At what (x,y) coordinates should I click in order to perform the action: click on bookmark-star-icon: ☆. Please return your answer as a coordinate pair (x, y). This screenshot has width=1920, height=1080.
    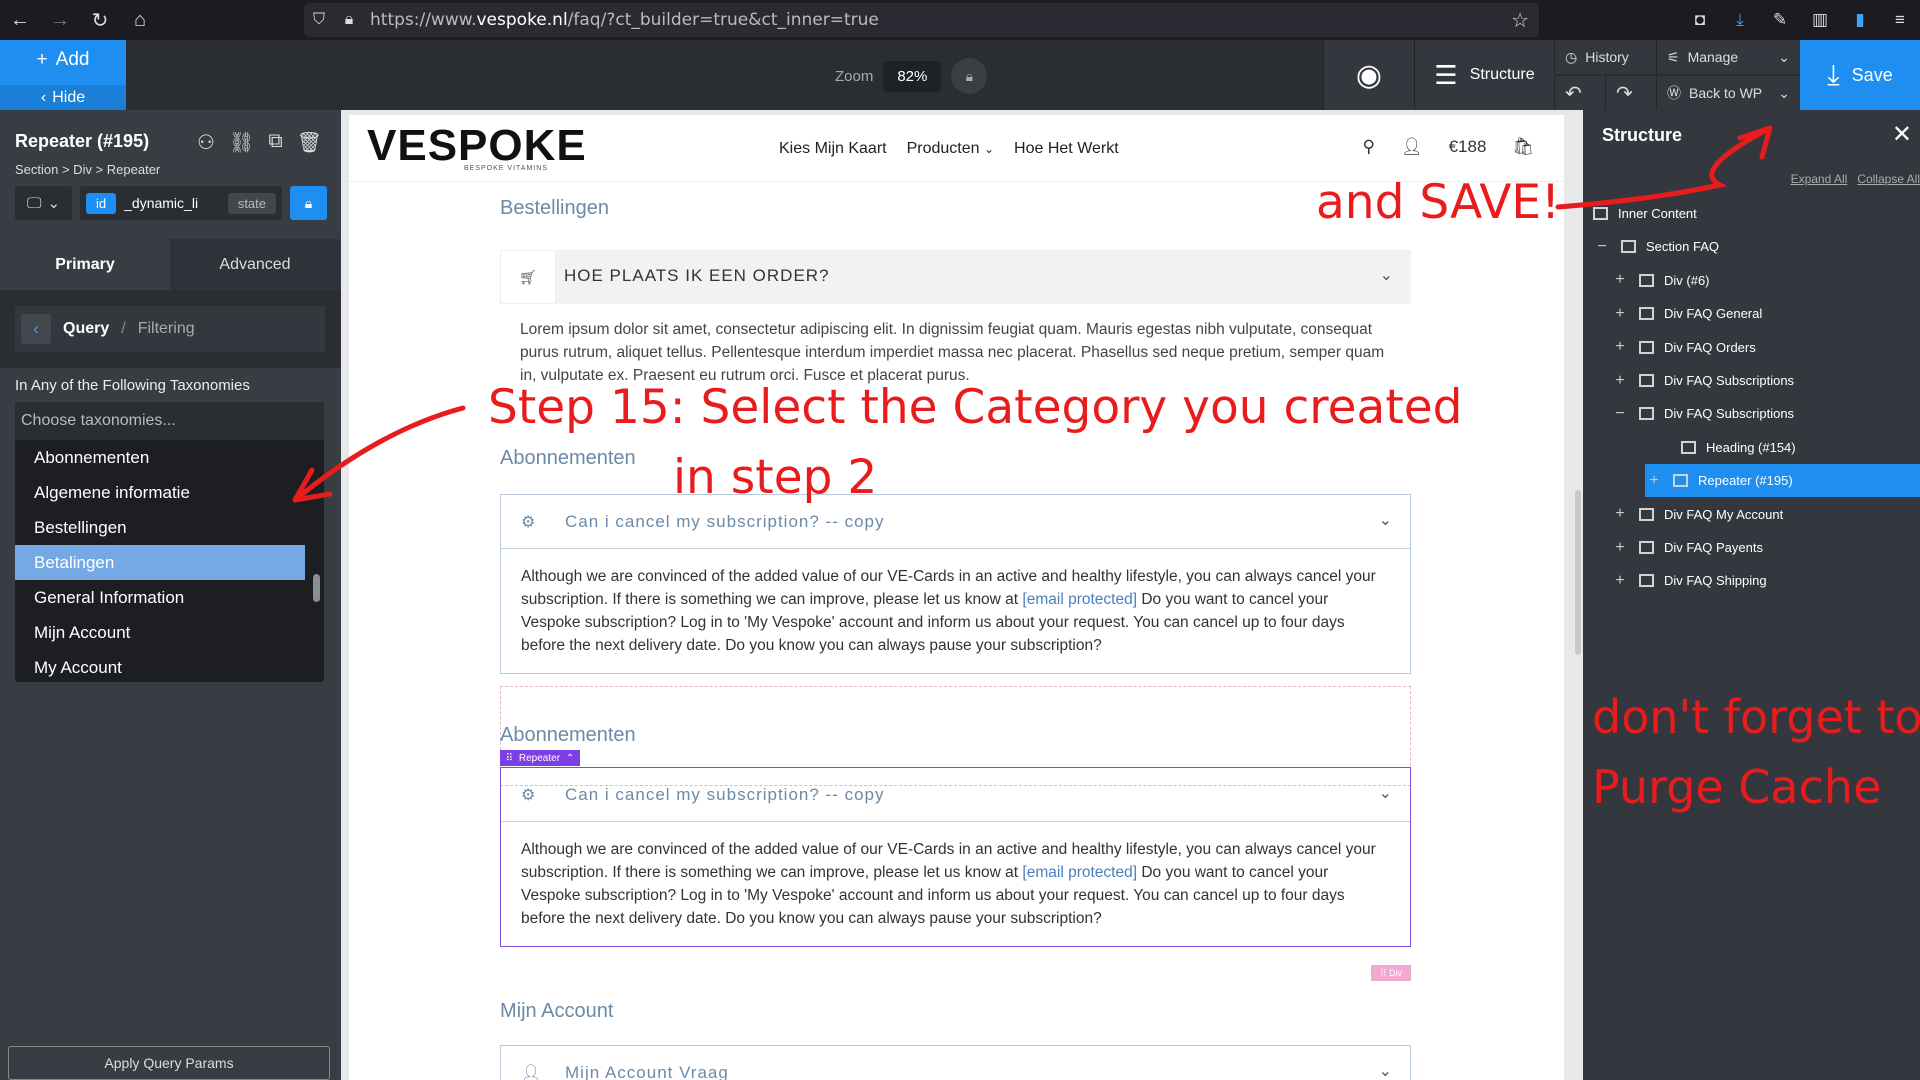
    Looking at the image, I should click on (1520, 20).